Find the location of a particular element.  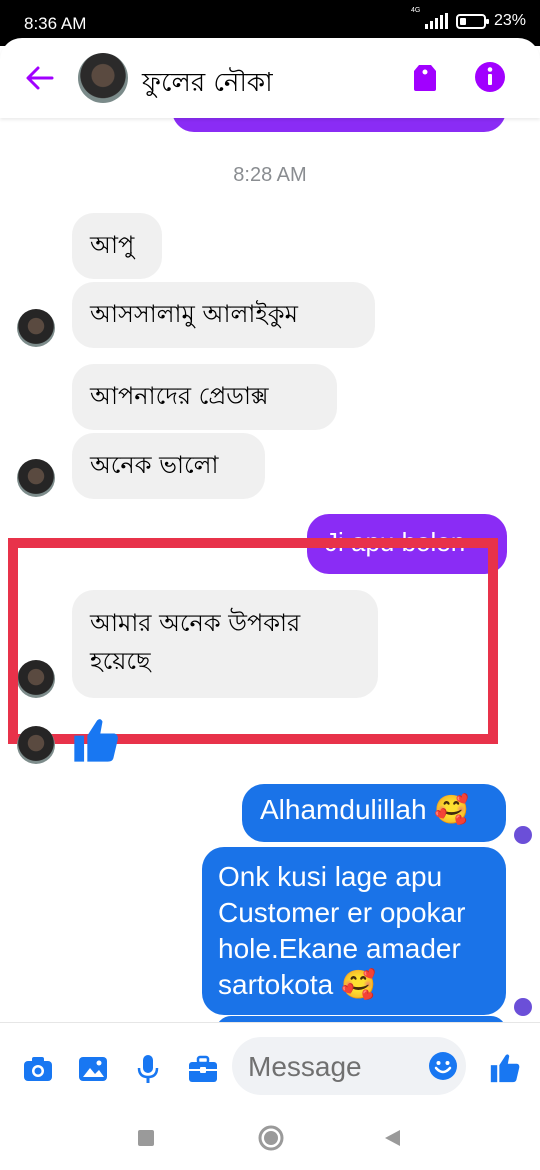

status-icons: 4G 23% is located at coordinates (468, 18).